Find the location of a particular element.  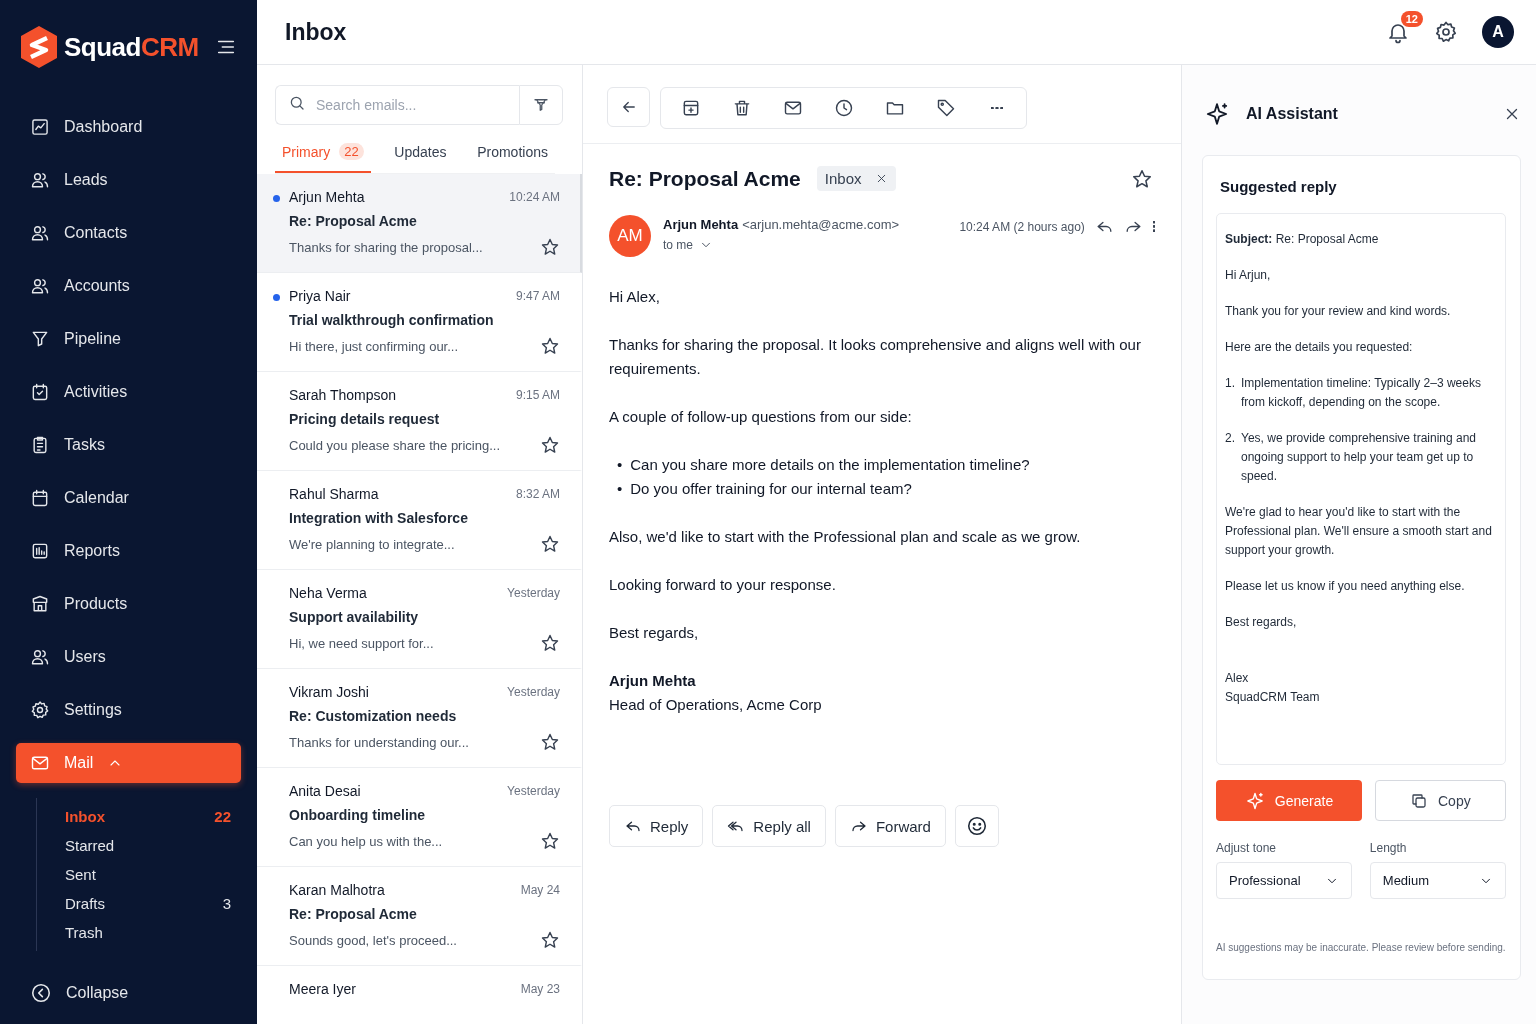

nav-item: Products is located at coordinates (128, 604).